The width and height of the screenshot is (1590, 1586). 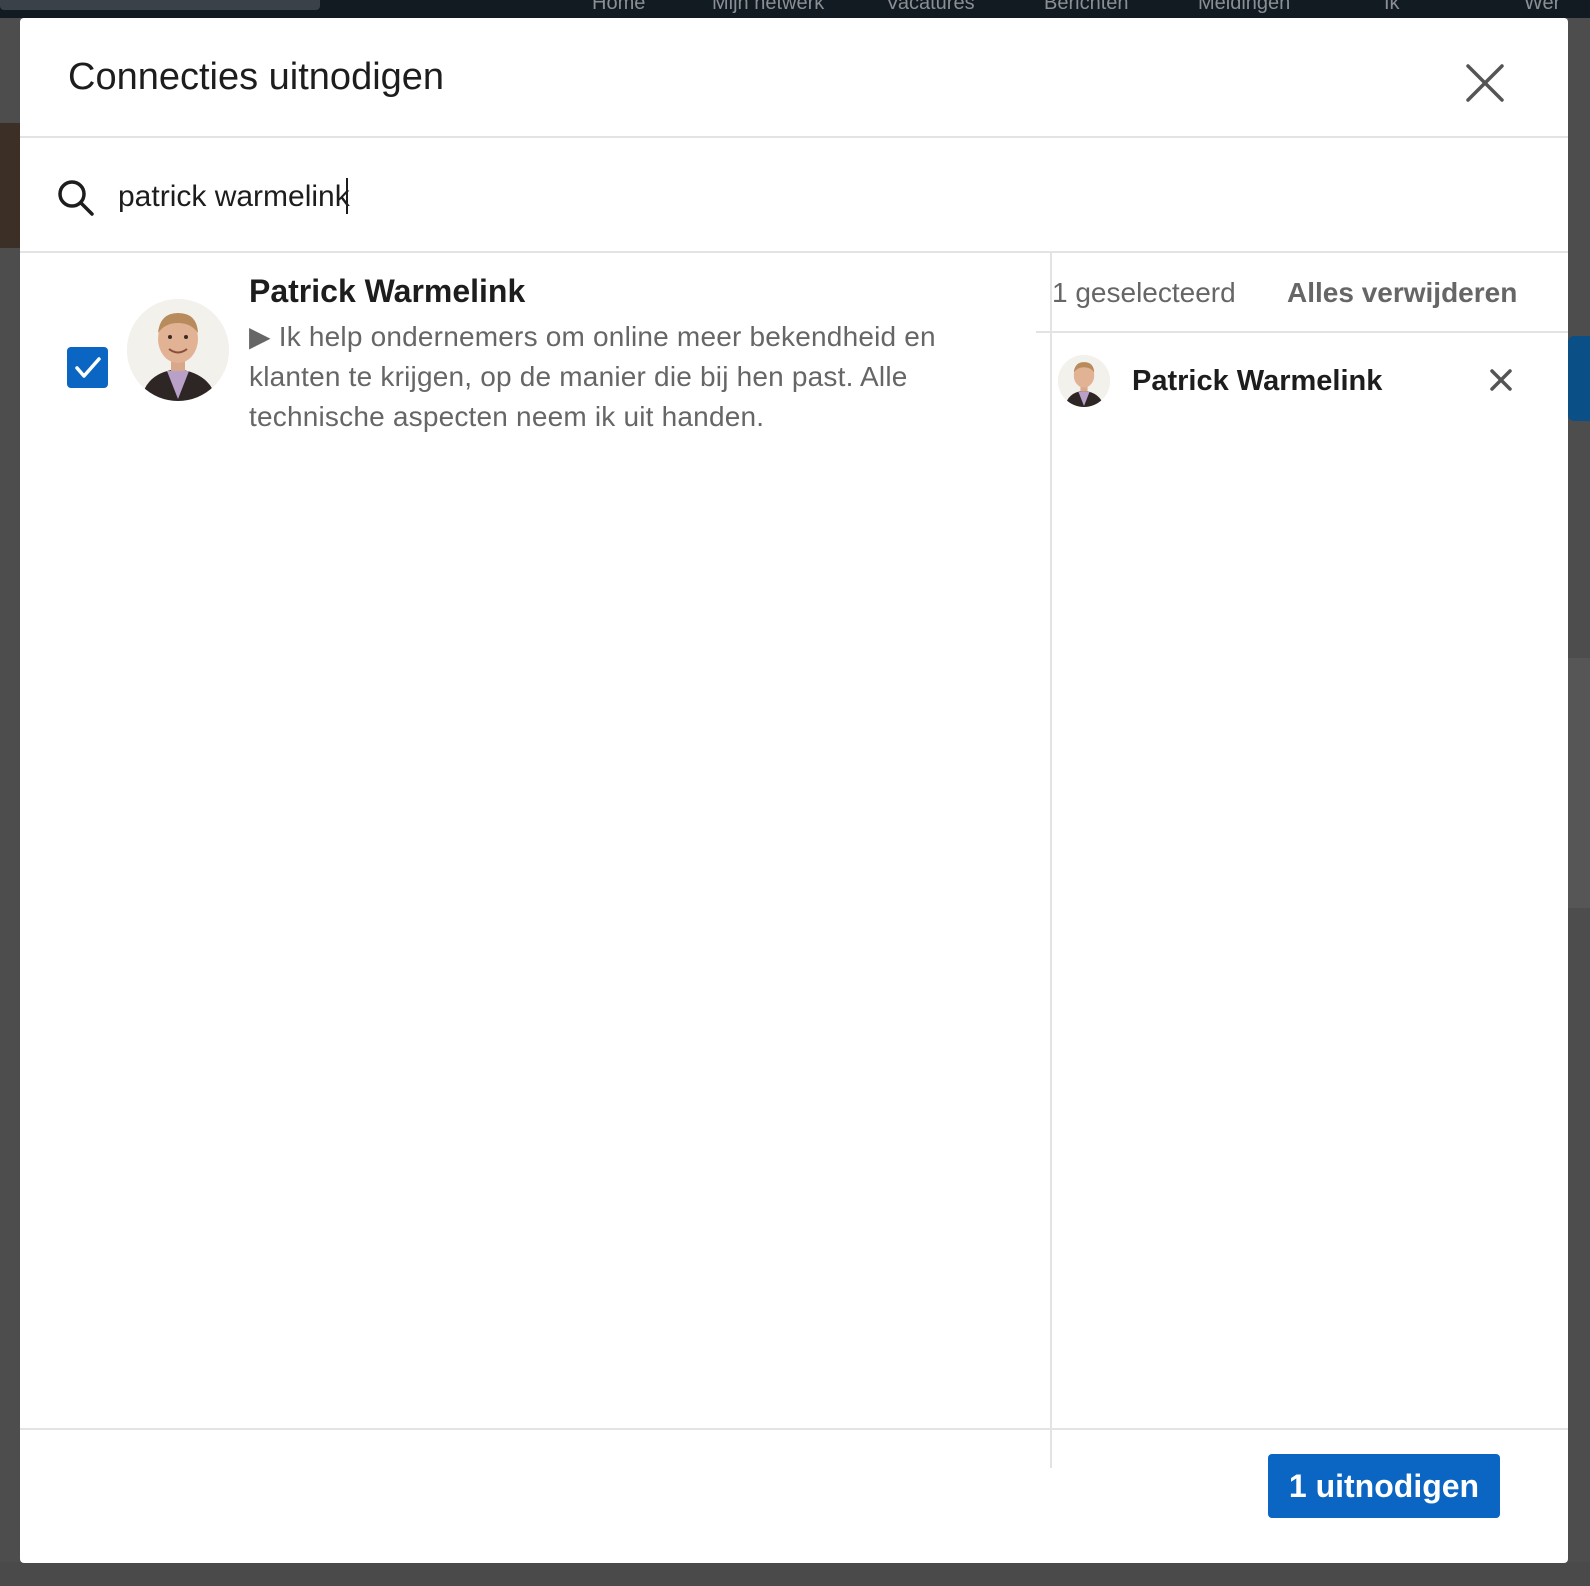 What do you see at coordinates (1392, 7) in the screenshot?
I see `background-nav-me: Ik` at bounding box center [1392, 7].